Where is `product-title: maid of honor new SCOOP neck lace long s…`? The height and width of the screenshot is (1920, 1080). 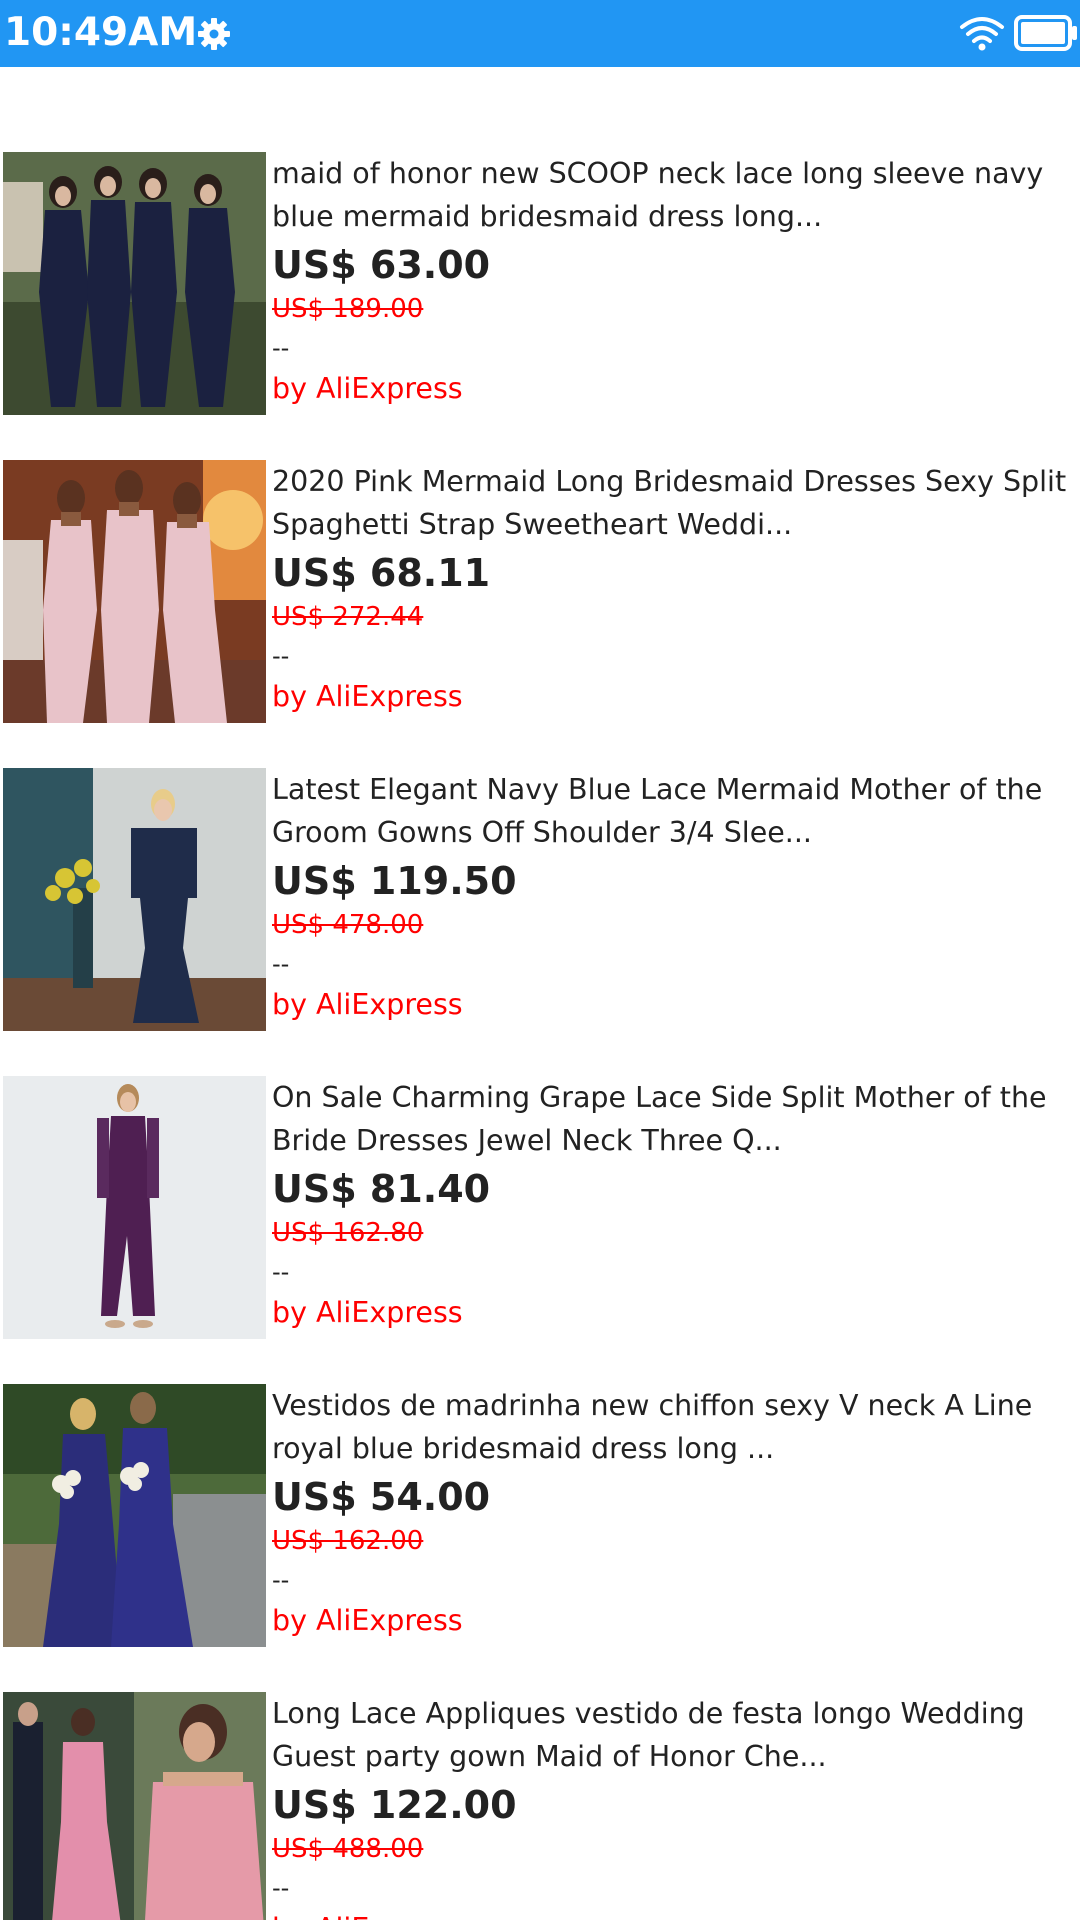
product-title: maid of honor new SCOOP neck lace long s… is located at coordinates (672, 195).